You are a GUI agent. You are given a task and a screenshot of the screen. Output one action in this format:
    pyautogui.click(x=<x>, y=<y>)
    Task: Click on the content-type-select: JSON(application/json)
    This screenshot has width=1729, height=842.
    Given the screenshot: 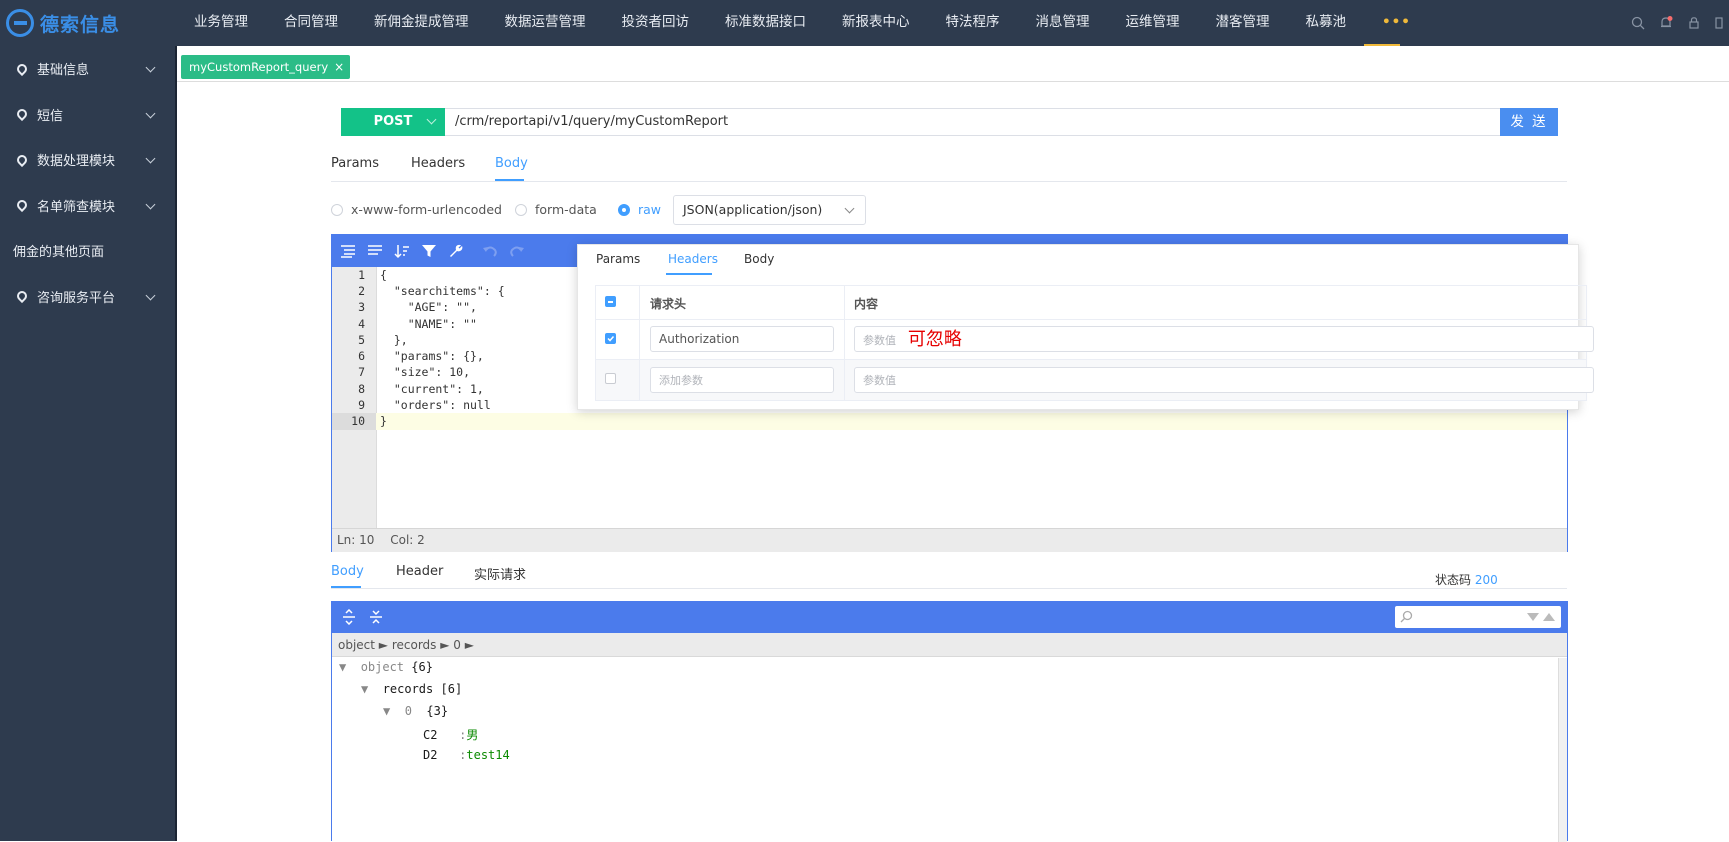 What is the action you would take?
    pyautogui.click(x=769, y=210)
    